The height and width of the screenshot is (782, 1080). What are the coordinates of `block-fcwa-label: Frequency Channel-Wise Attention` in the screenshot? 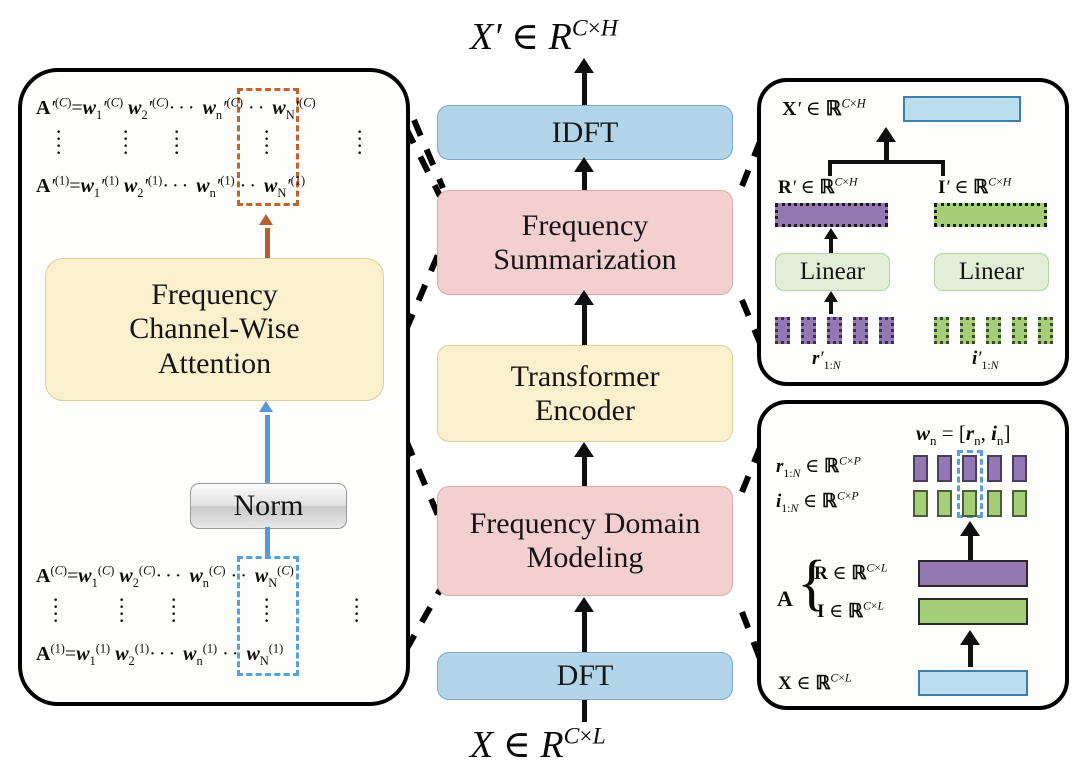 It's located at (214, 329).